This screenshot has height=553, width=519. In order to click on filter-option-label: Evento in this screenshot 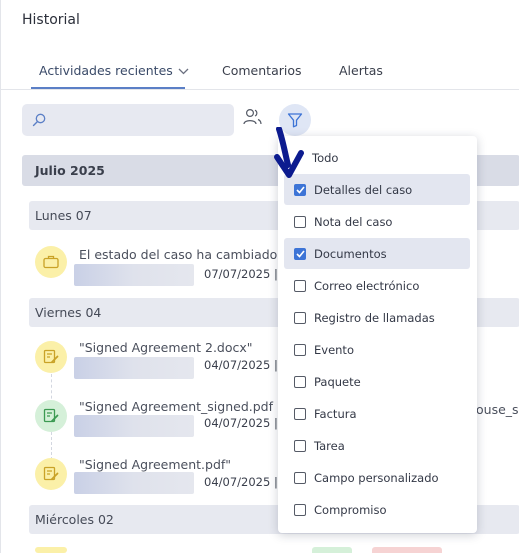, I will do `click(334, 349)`.